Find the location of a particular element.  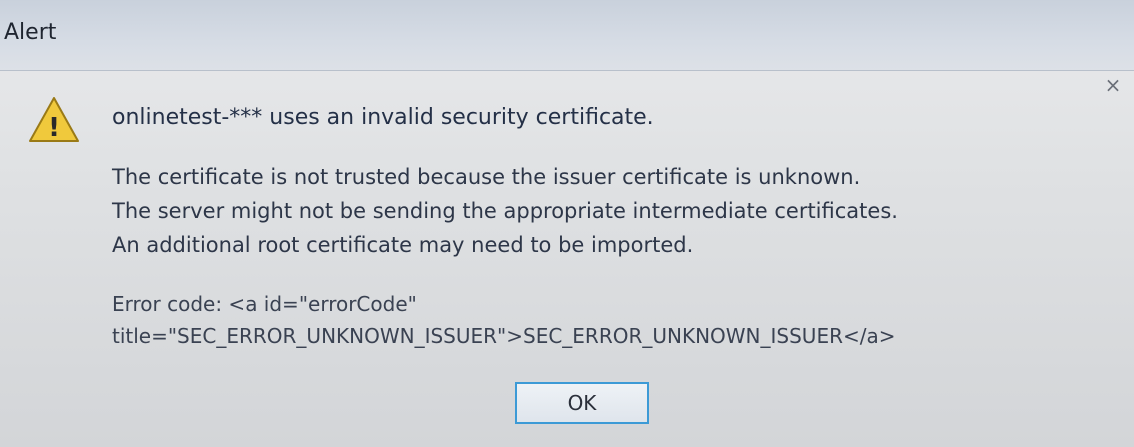

error-code-line: Error code: <a id="errorCode" is located at coordinates (264, 304).